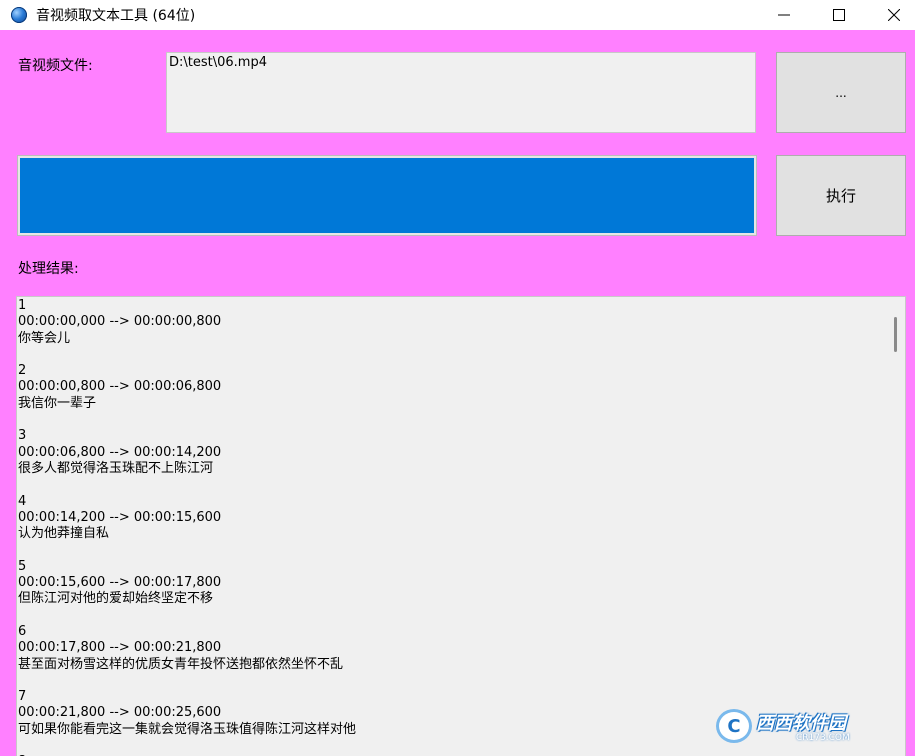  I want to click on app-globe-icon, so click(19, 15).